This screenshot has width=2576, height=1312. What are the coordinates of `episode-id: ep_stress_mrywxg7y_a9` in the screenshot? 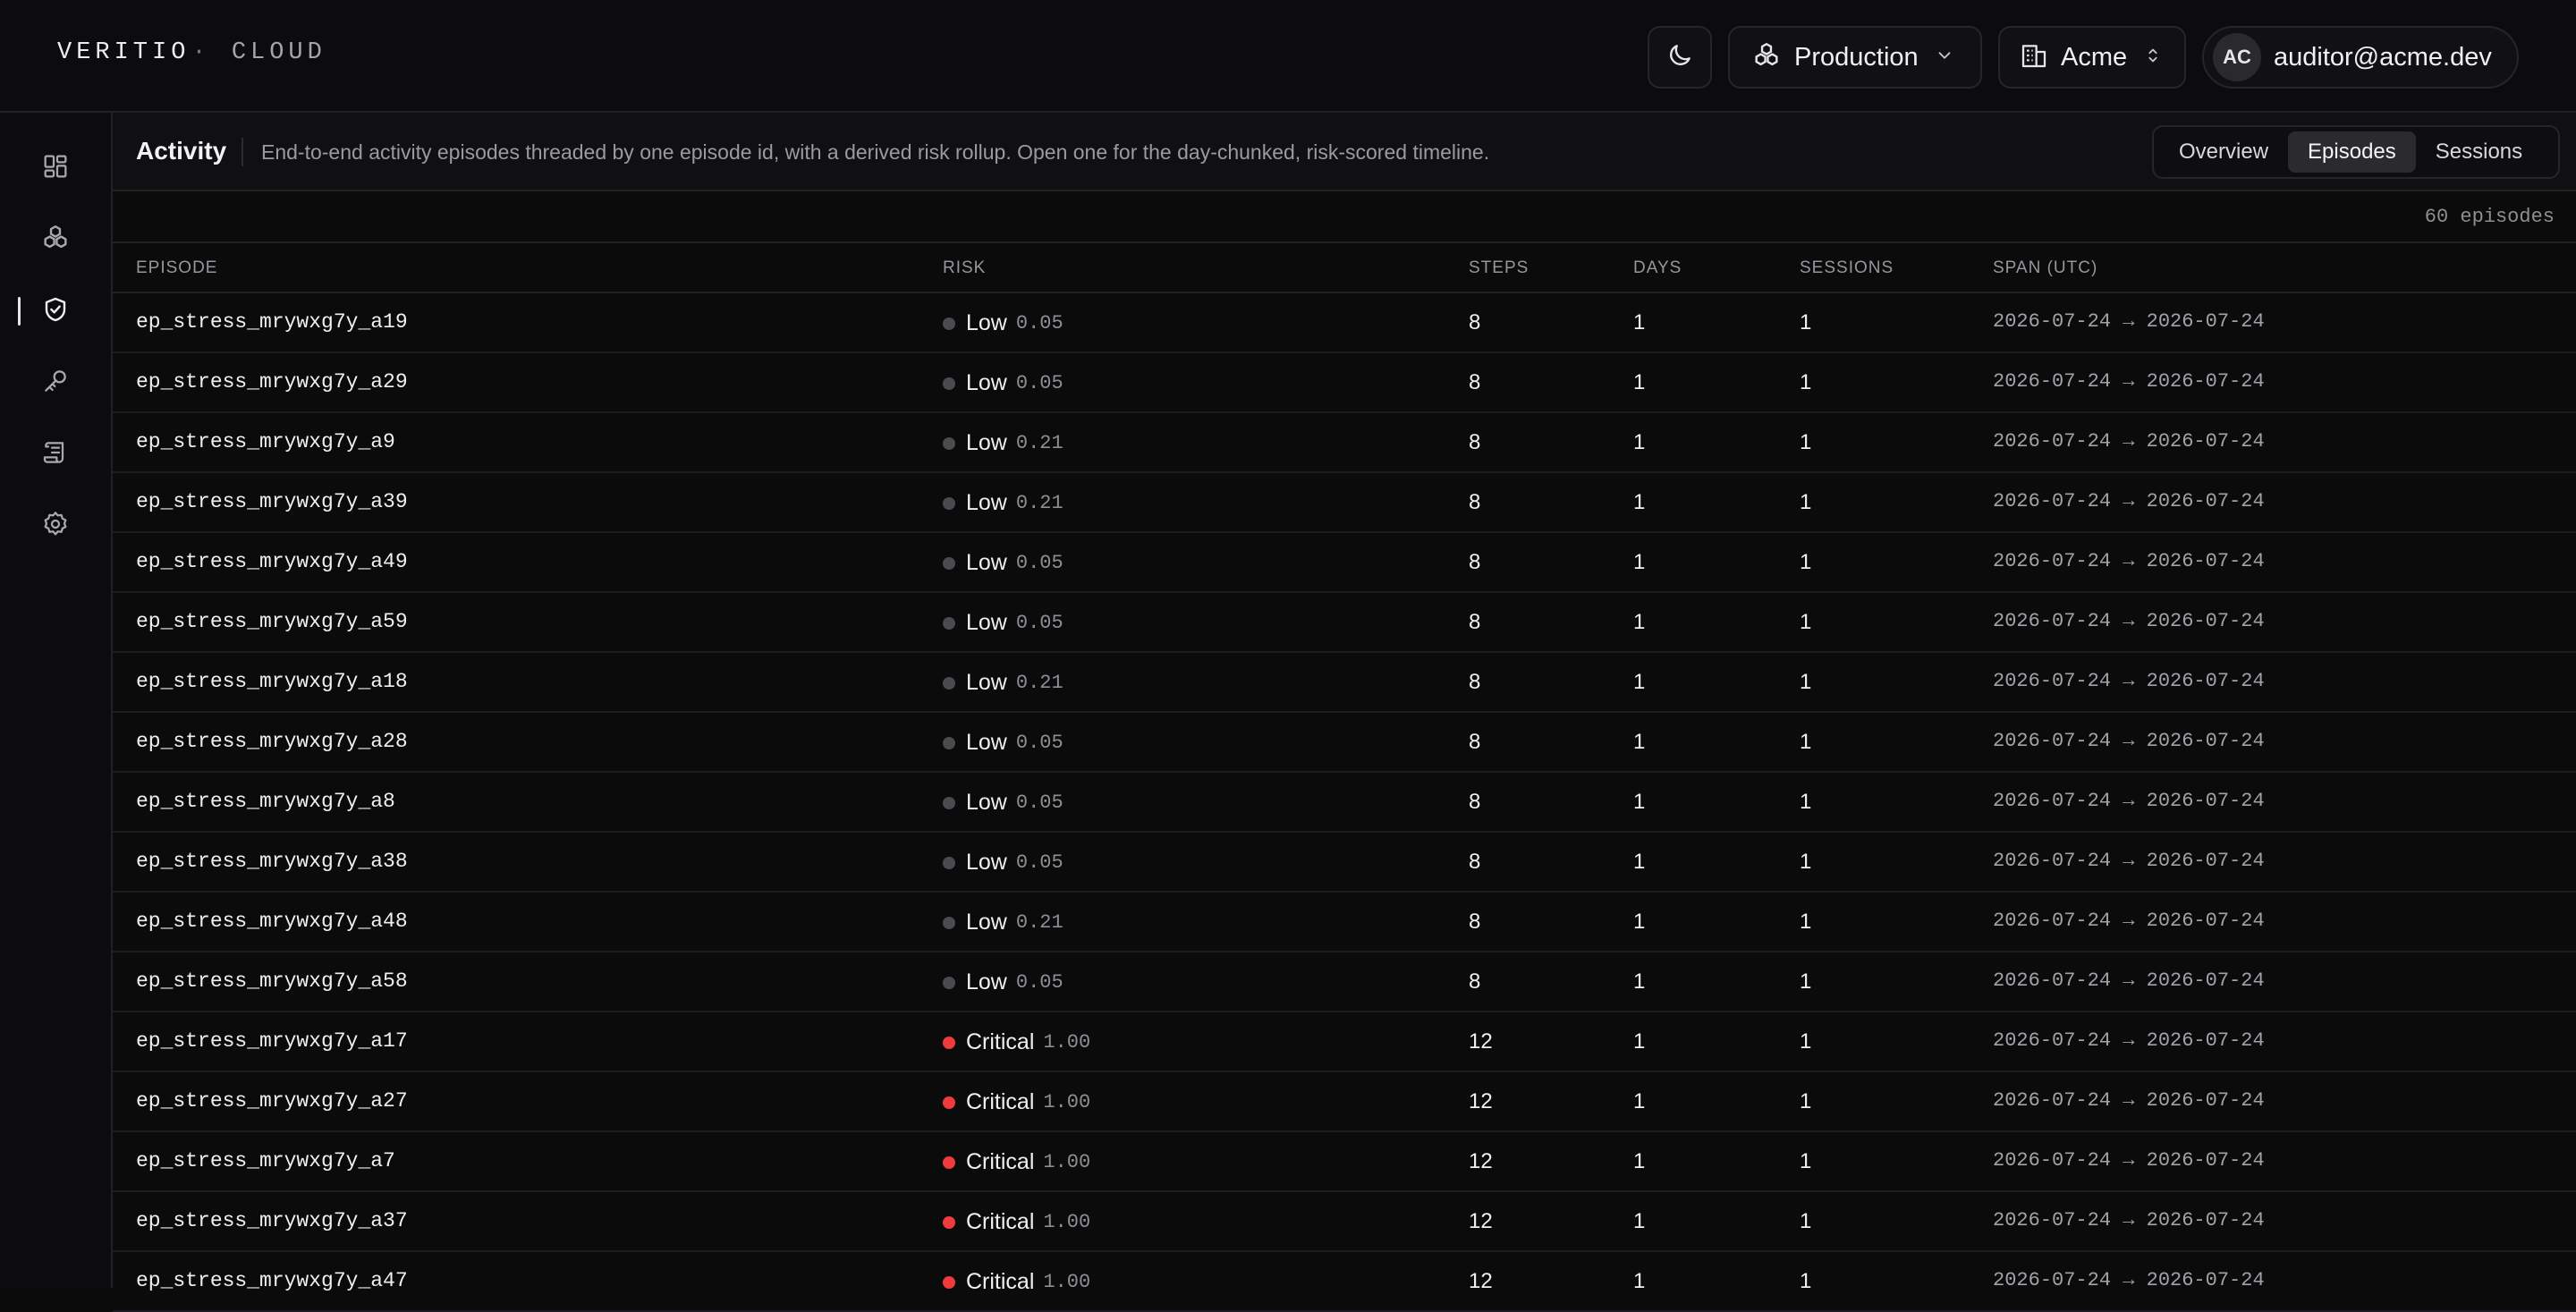 It's located at (265, 441).